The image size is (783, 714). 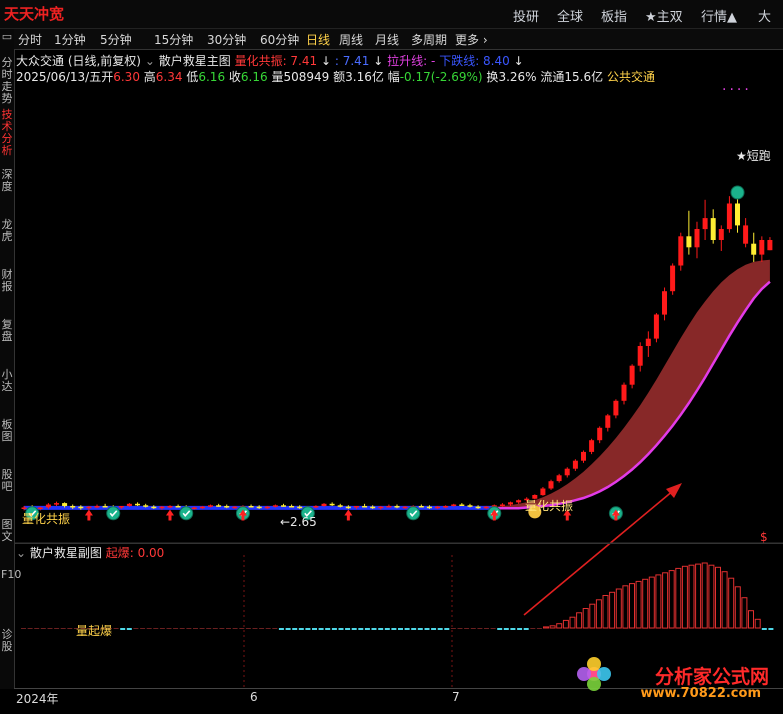 I want to click on nav-more: 大, so click(x=764, y=15).